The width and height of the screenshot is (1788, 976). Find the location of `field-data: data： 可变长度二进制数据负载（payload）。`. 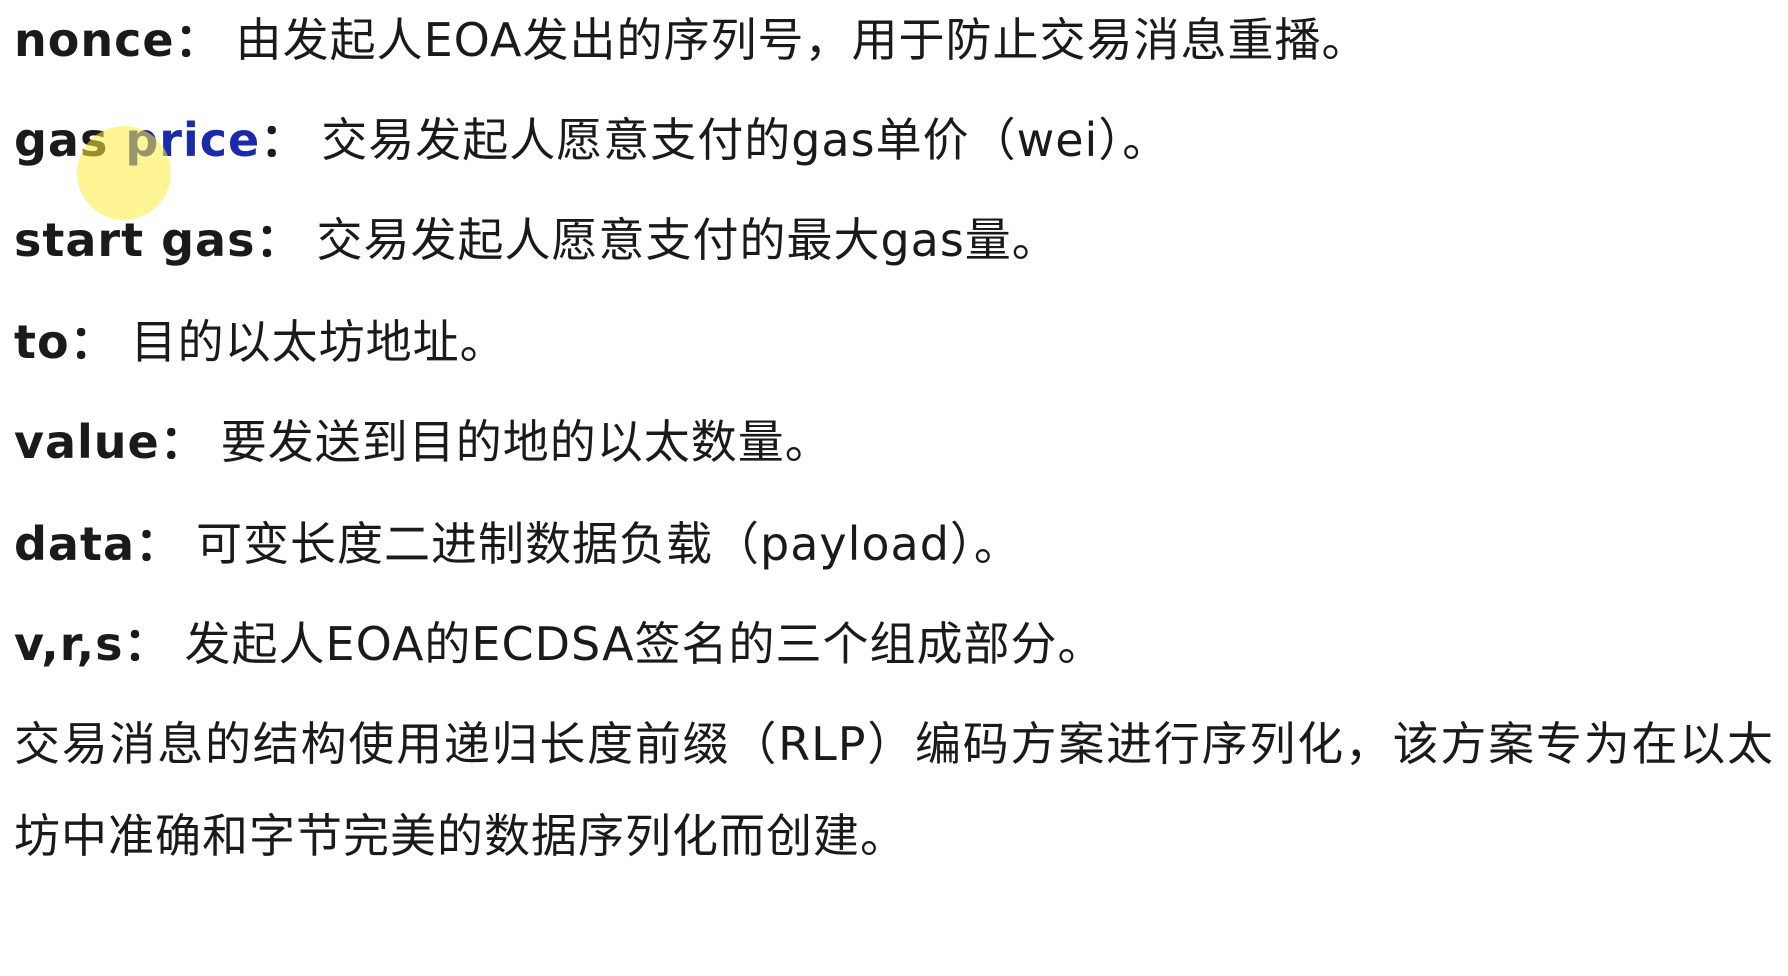

field-data: data： 可变长度二进制数据负载（payload）。 is located at coordinates (517, 544).